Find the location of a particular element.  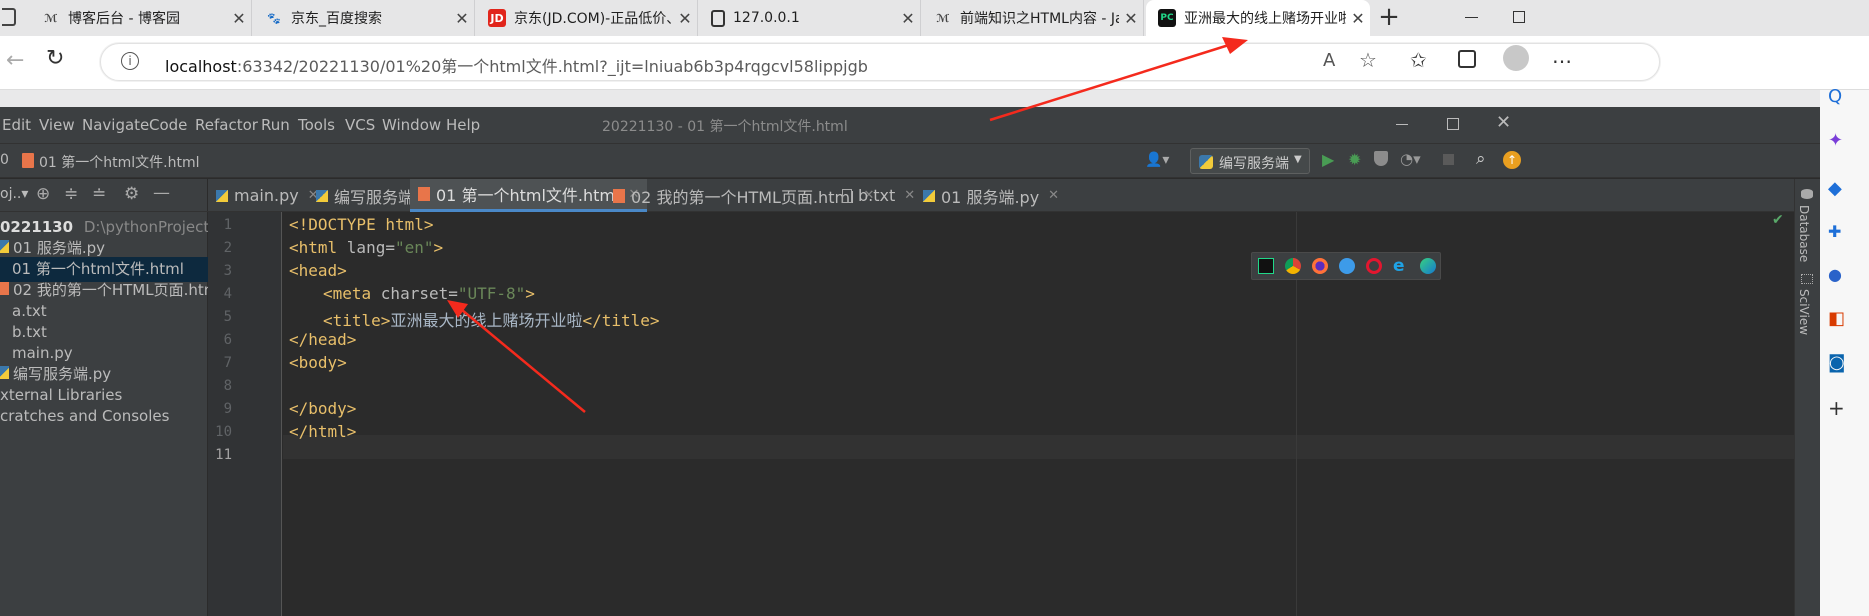

expand-all-icon: ≑ is located at coordinates (71, 194).